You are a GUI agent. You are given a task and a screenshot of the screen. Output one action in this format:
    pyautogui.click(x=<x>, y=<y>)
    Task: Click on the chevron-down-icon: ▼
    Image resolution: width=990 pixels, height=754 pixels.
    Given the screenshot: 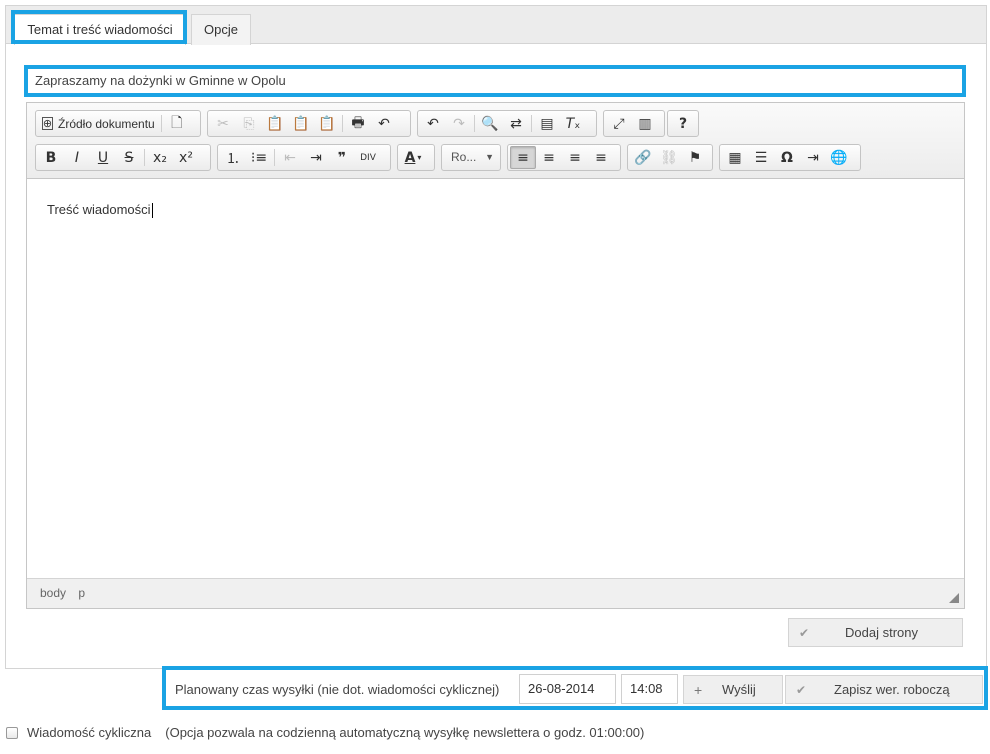 What is the action you would take?
    pyautogui.click(x=489, y=157)
    